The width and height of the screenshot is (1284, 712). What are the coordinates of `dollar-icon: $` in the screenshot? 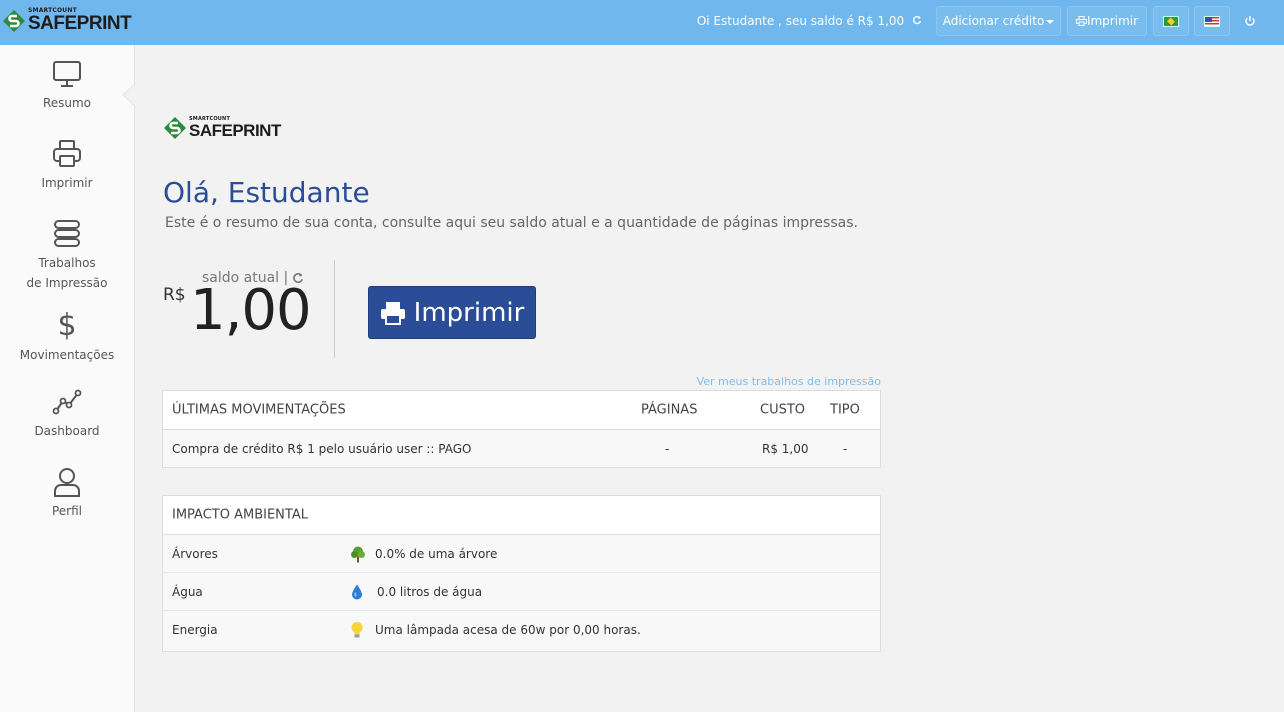 It's located at (66, 324).